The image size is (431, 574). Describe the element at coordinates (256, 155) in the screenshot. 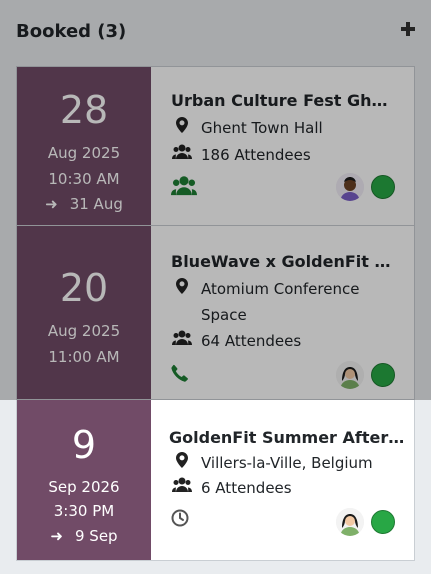

I see `attendees-text: 186 Attendees` at that location.